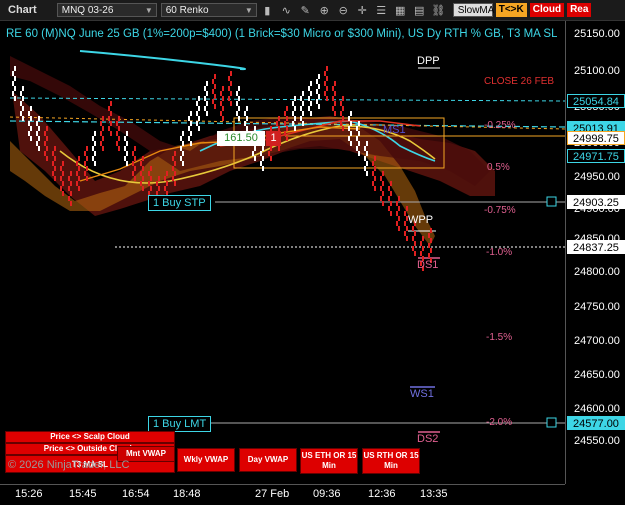 The image size is (625, 505). What do you see at coordinates (547, 10) in the screenshot?
I see `cloud-button: Cloud` at bounding box center [547, 10].